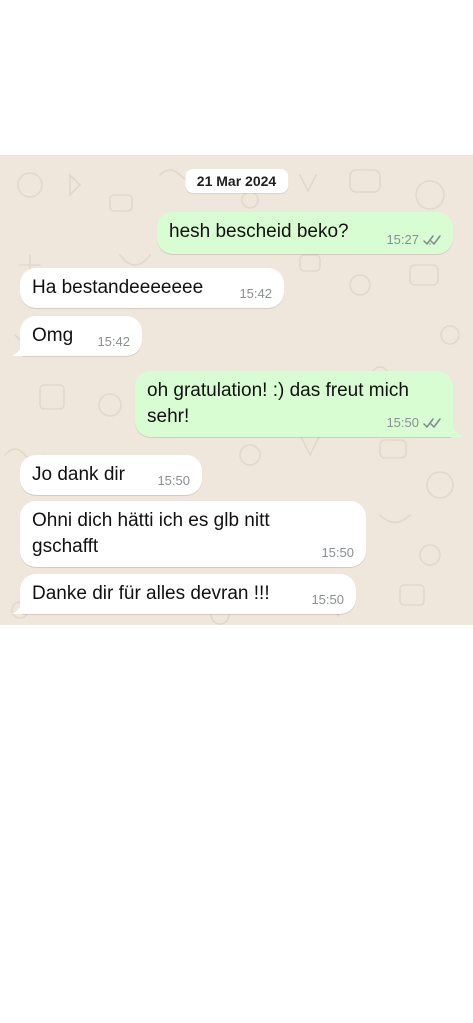  I want to click on date-separator: 21 Mar 2024, so click(236, 181).